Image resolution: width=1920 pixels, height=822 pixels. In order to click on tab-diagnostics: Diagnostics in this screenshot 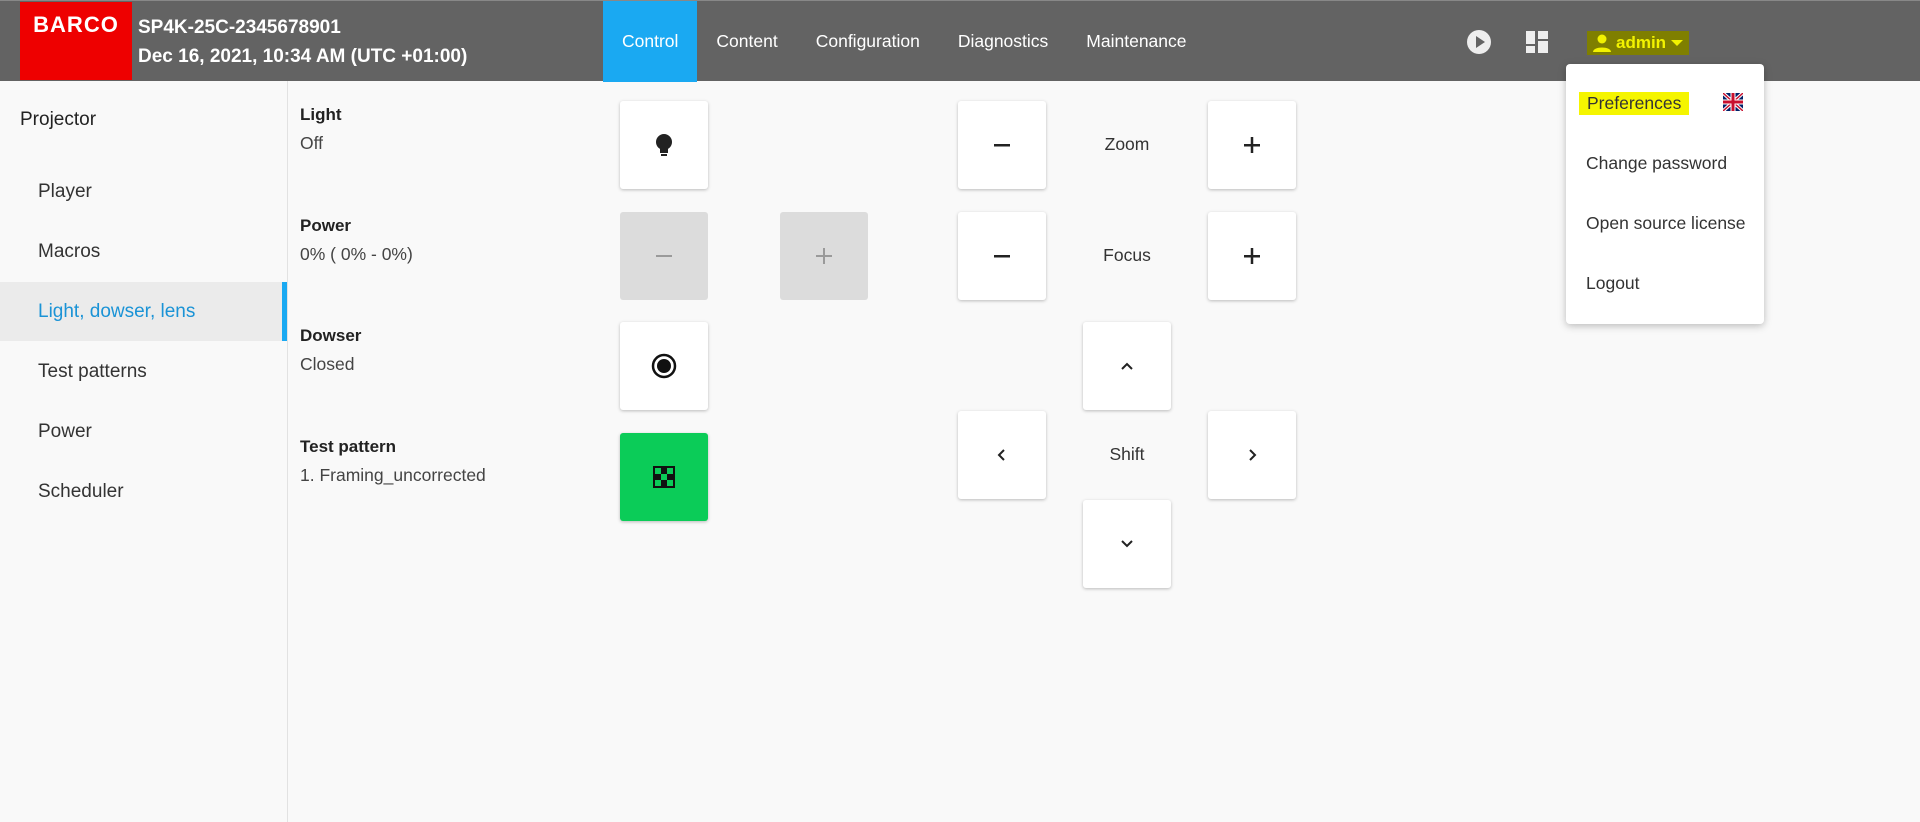, I will do `click(1003, 41)`.